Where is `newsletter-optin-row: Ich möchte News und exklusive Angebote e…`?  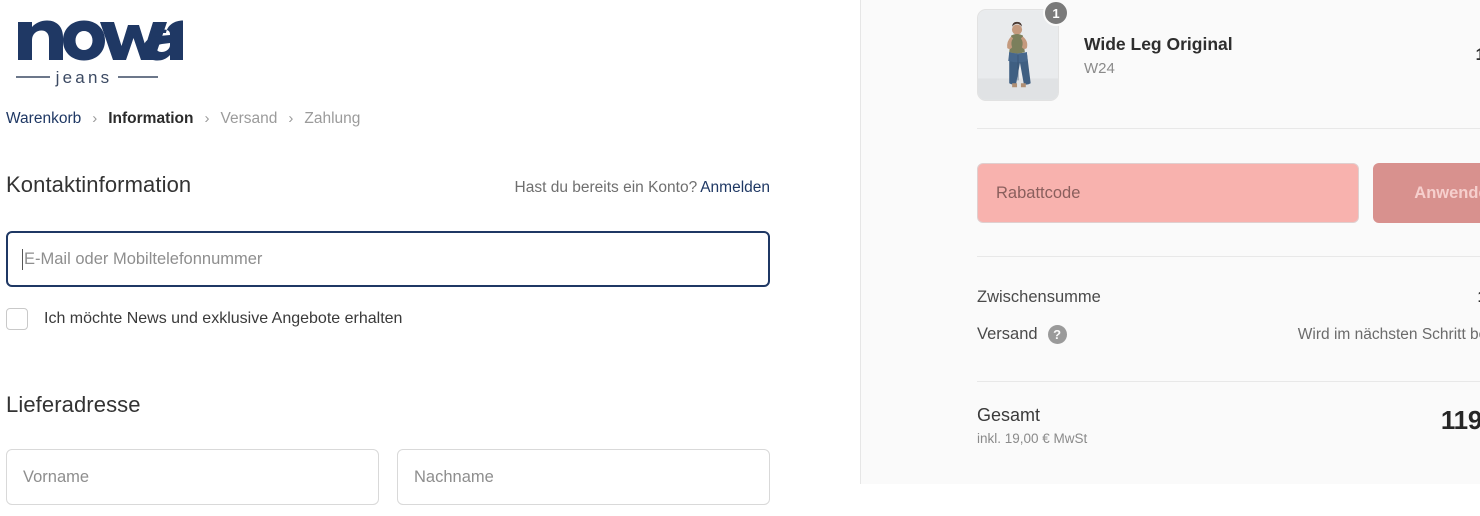 newsletter-optin-row: Ich möchte News und exklusive Angebote e… is located at coordinates (204, 319).